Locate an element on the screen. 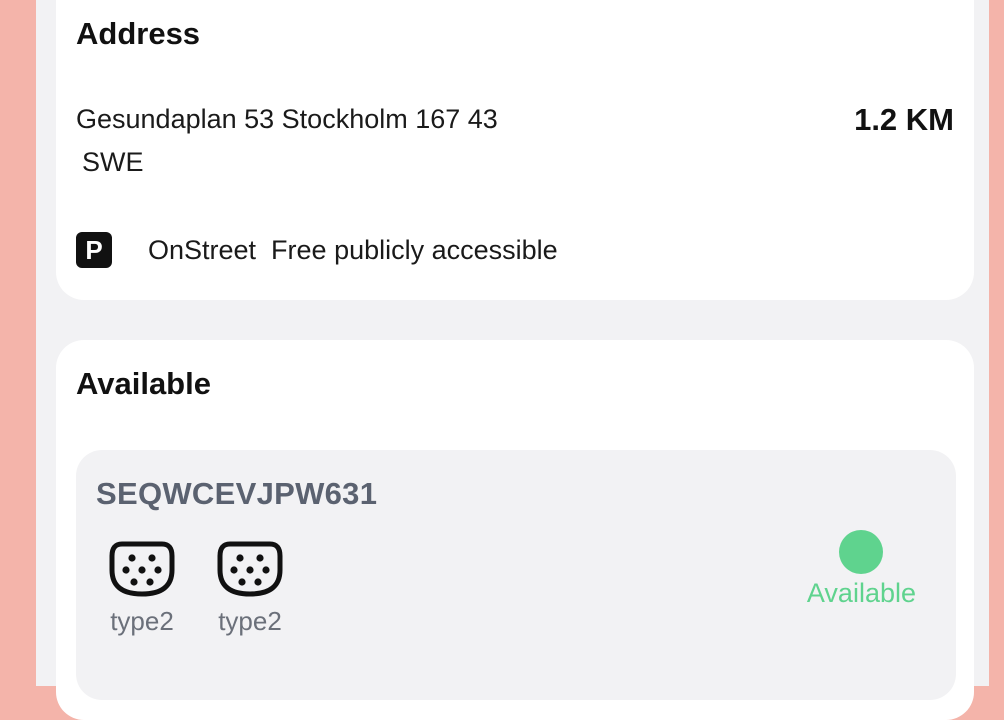 This screenshot has width=1004, height=720. availability-status: Available is located at coordinates (861, 569).